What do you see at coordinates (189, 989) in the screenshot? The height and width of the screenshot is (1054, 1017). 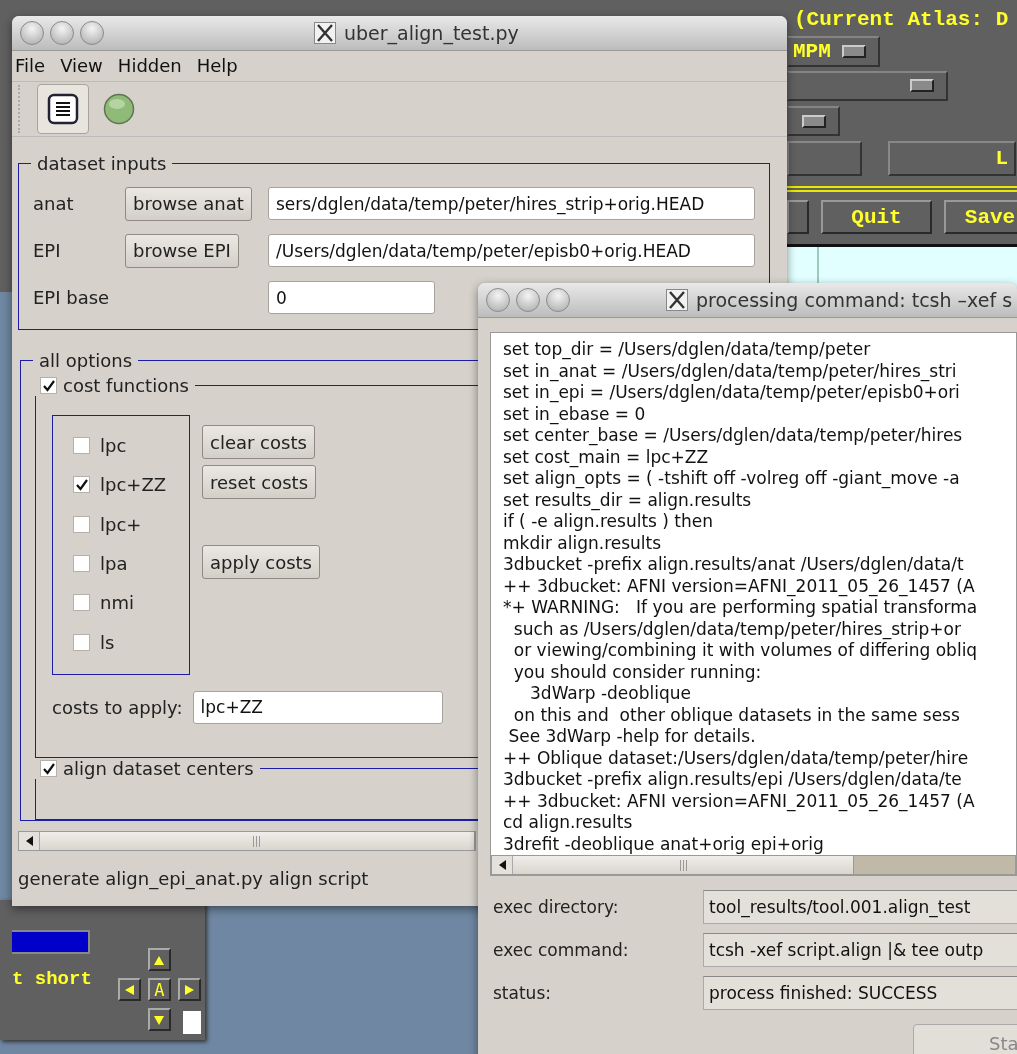 I see `right-arrow-button` at bounding box center [189, 989].